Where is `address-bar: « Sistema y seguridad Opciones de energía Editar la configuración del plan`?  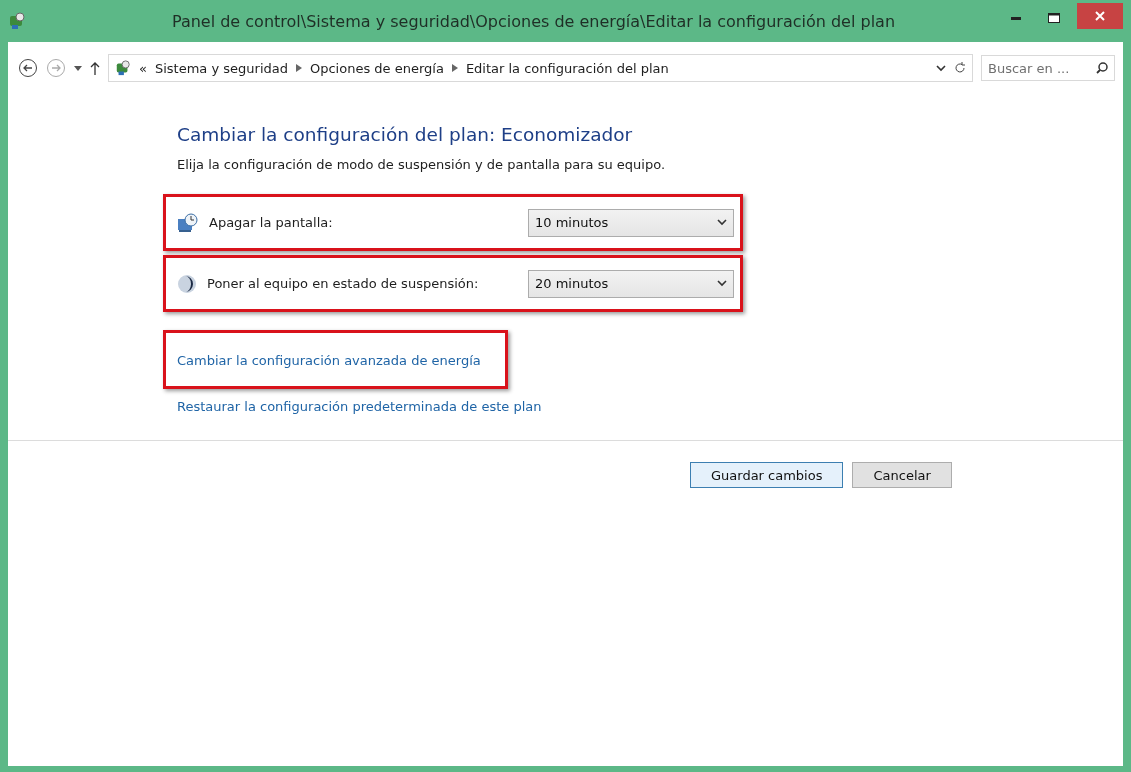
address-bar: « Sistema y seguridad Opciones de energía Editar la configuración del plan is located at coordinates (540, 68).